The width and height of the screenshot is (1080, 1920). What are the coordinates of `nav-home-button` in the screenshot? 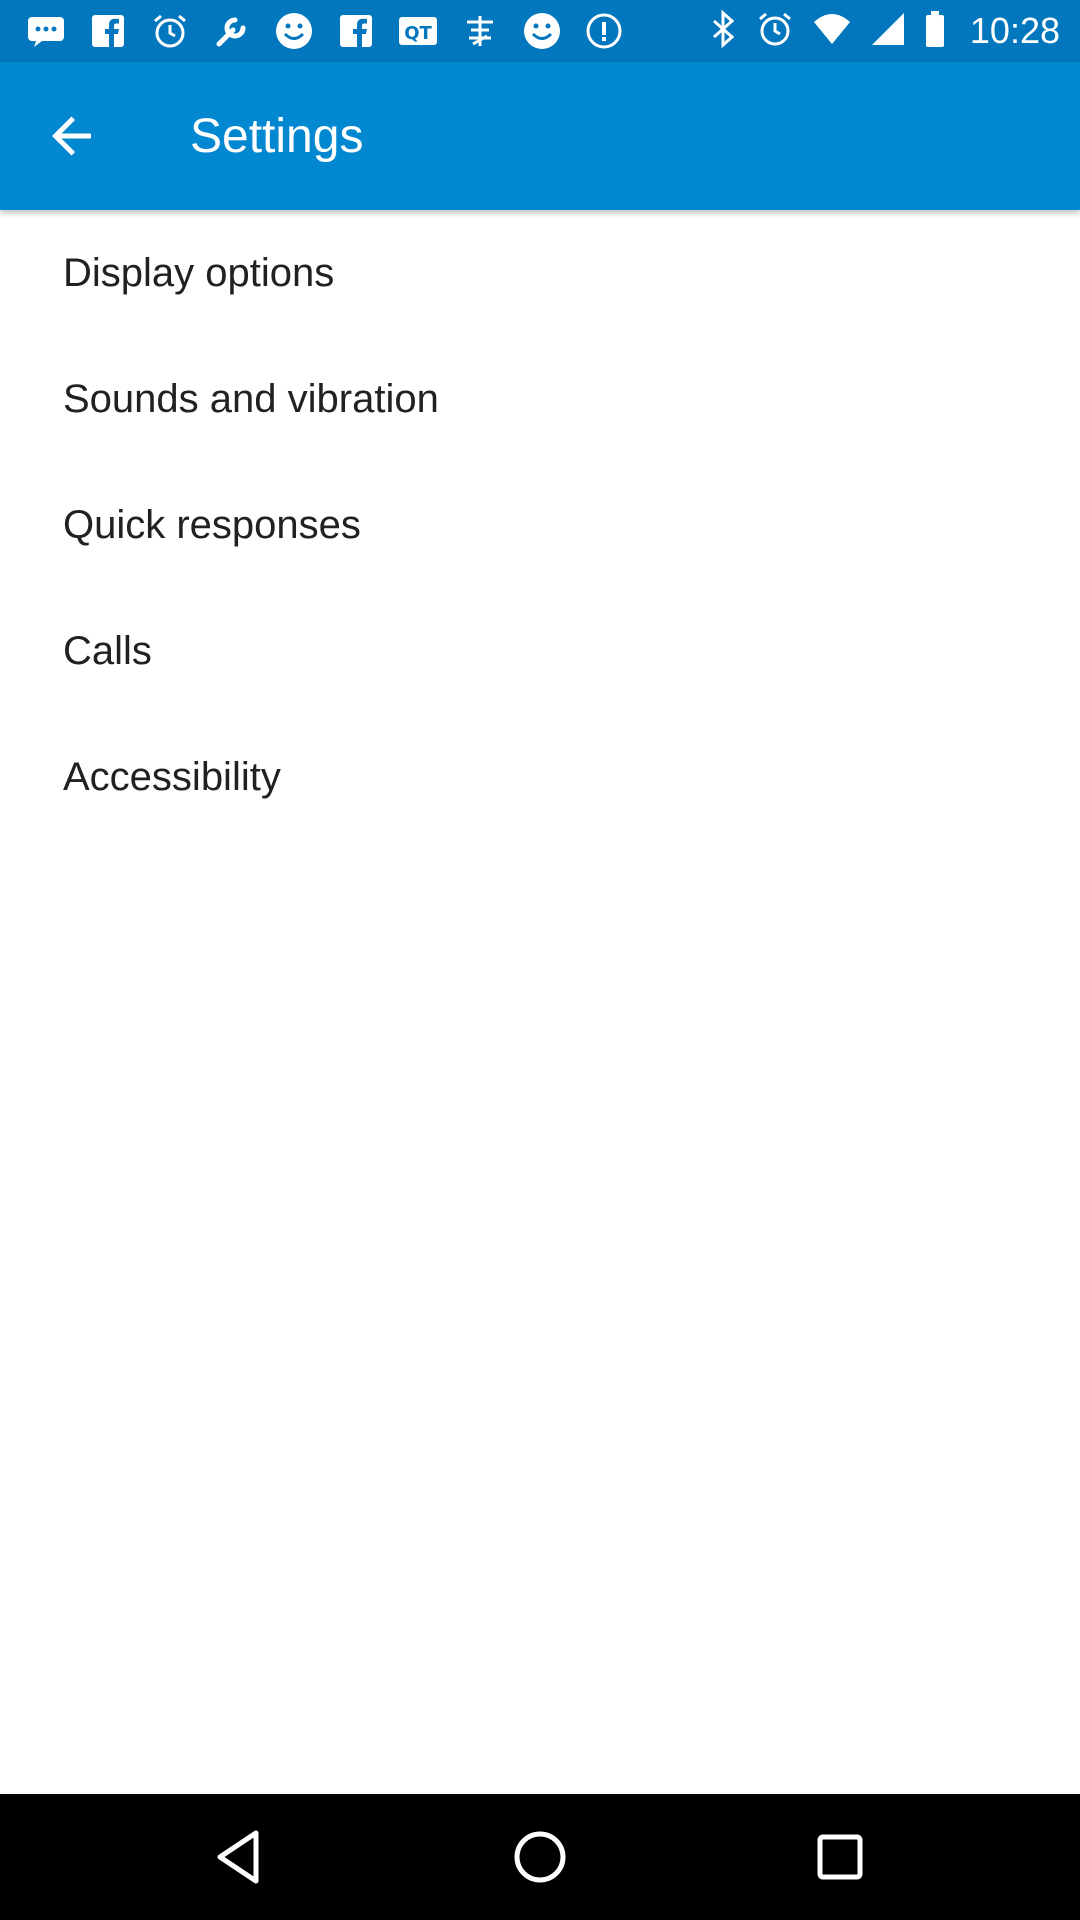 It's located at (540, 1857).